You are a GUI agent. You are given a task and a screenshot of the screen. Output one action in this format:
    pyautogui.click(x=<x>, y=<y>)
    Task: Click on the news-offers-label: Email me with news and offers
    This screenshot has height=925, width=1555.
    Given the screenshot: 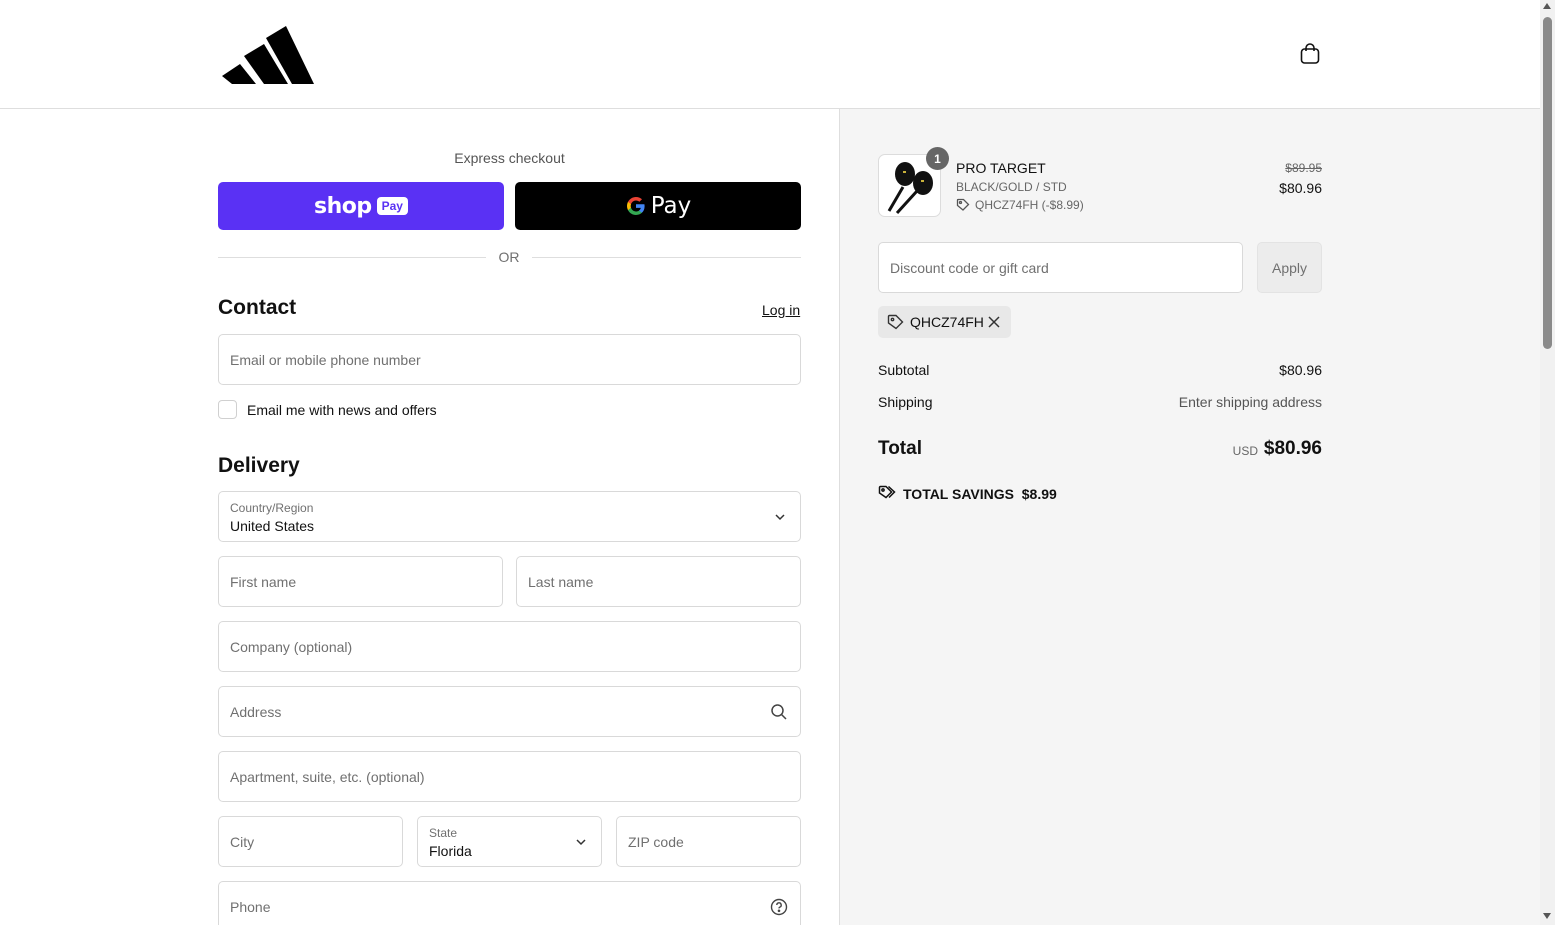 What is the action you would take?
    pyautogui.click(x=342, y=410)
    